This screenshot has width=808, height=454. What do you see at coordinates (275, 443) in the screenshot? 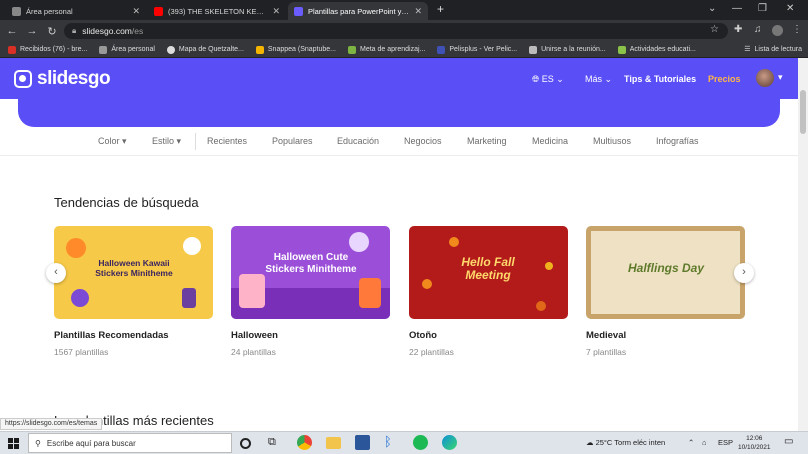
I see `task-view-icon: ⧉` at bounding box center [275, 443].